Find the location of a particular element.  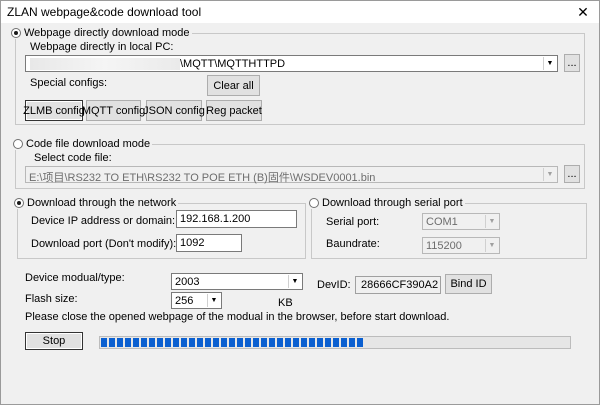

network-radio: Download through the network is located at coordinates (95, 203).